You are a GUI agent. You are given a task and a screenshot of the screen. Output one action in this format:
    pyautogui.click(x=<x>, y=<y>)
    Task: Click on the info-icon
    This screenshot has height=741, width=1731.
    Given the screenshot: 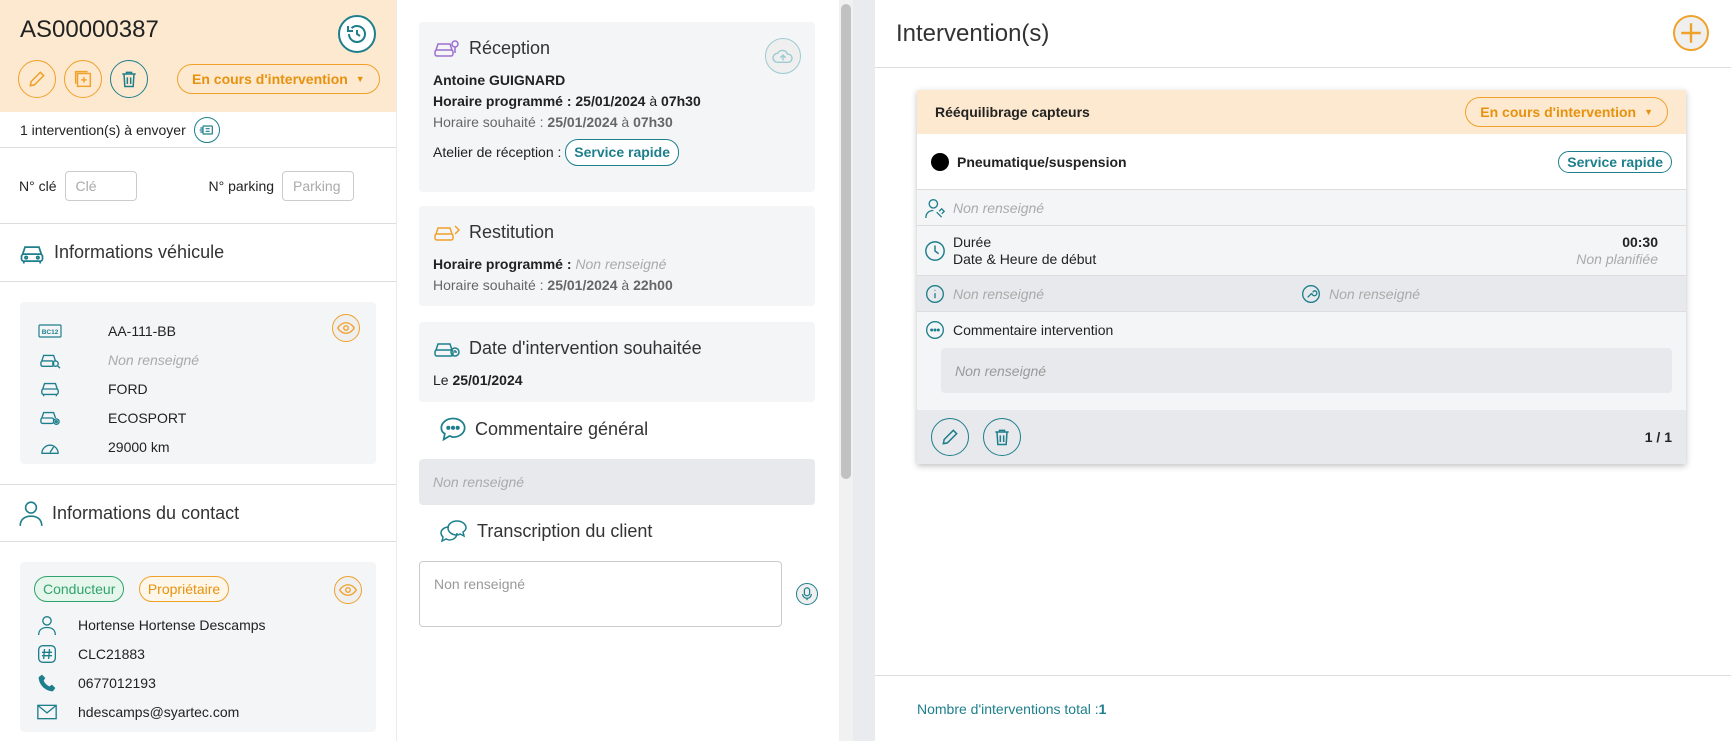 What is the action you would take?
    pyautogui.click(x=935, y=294)
    